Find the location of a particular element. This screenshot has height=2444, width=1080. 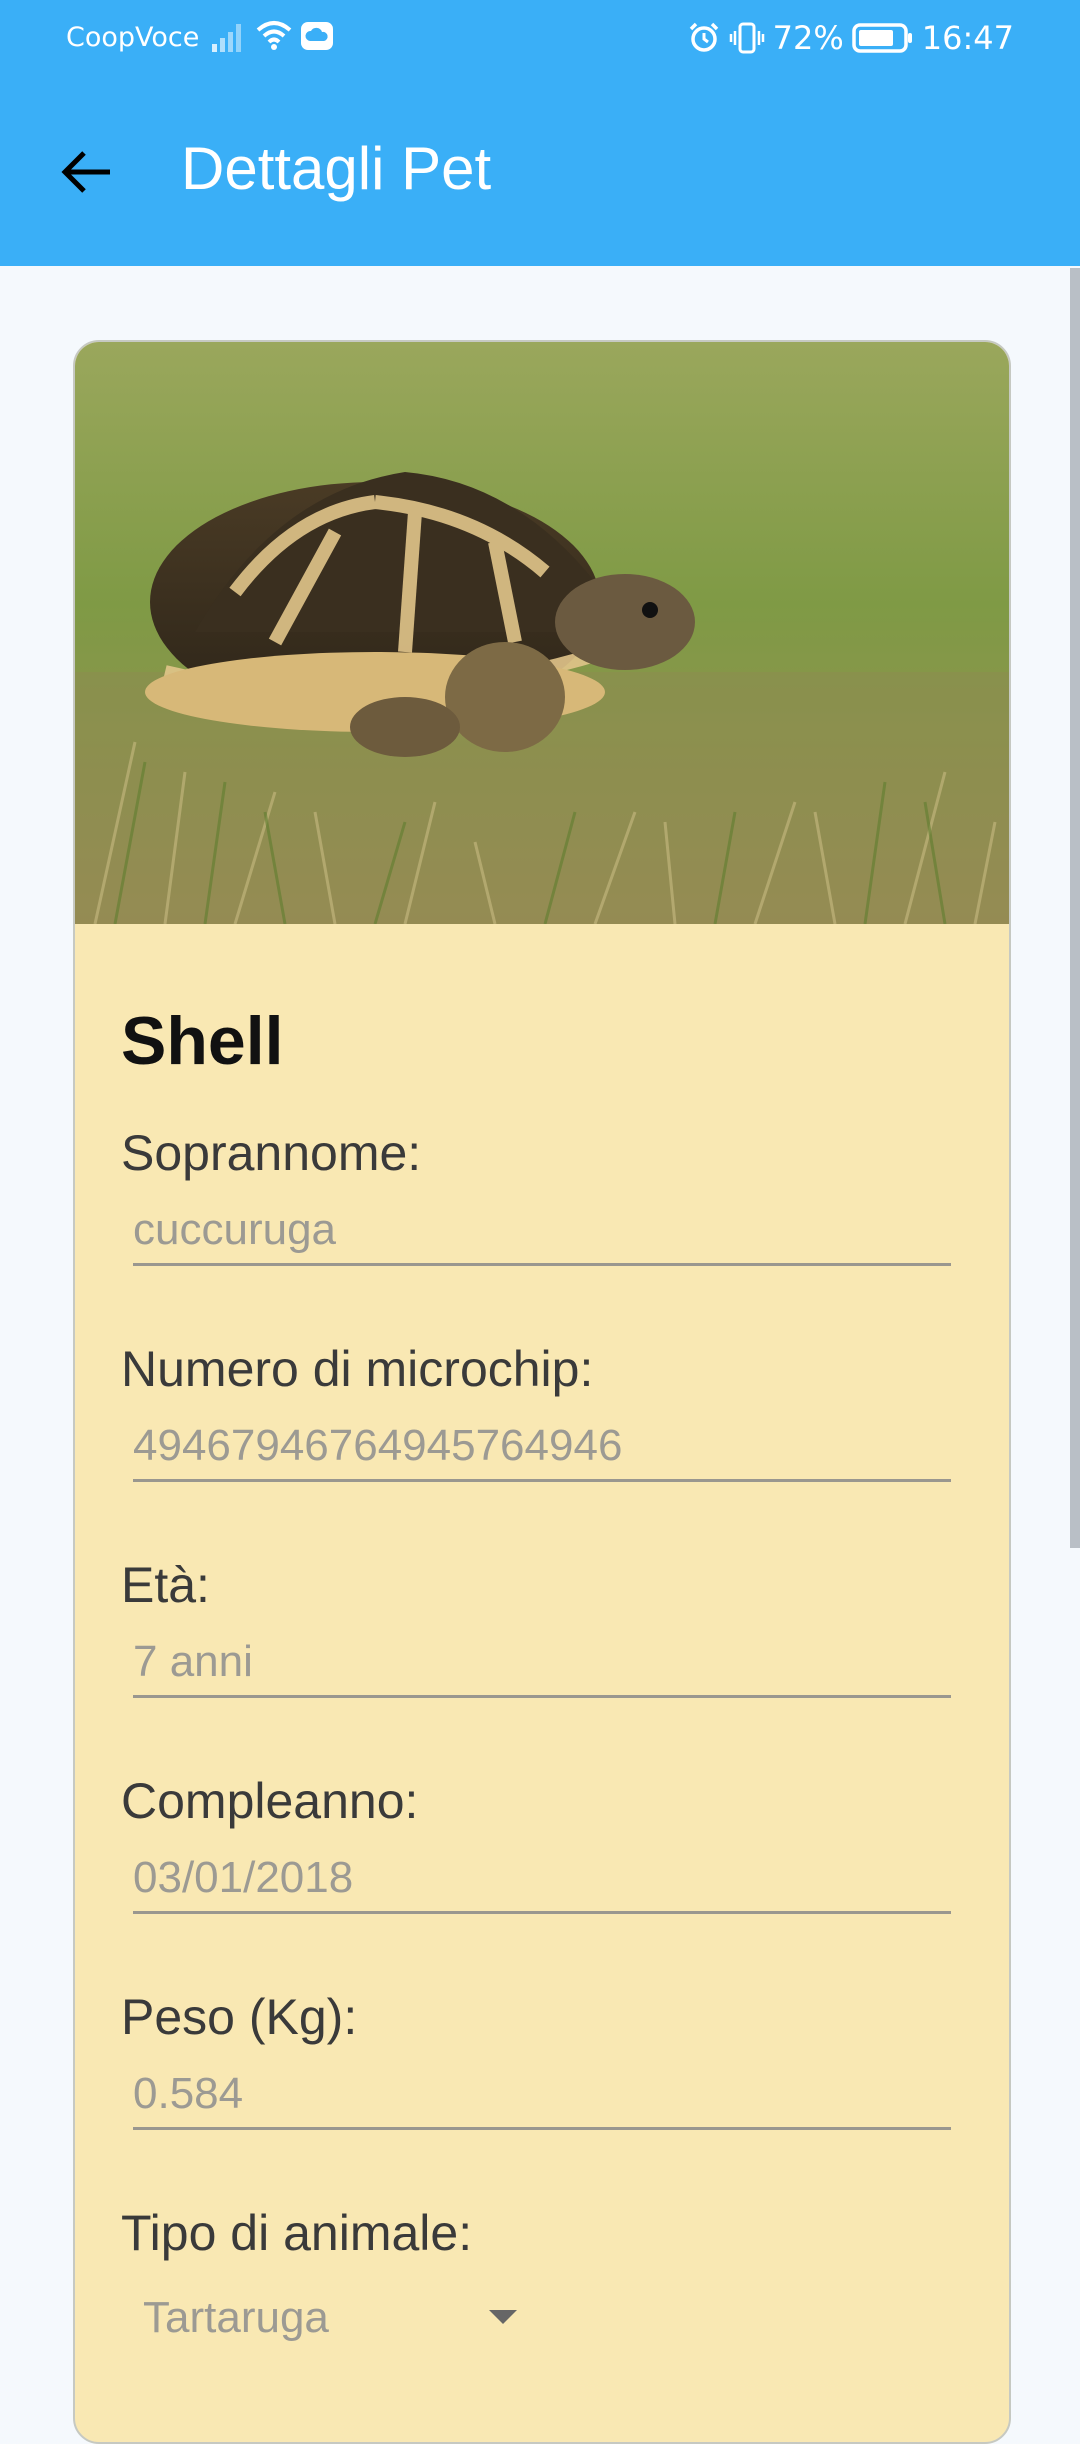

field-label: Numero di microchip: is located at coordinates (357, 1369).